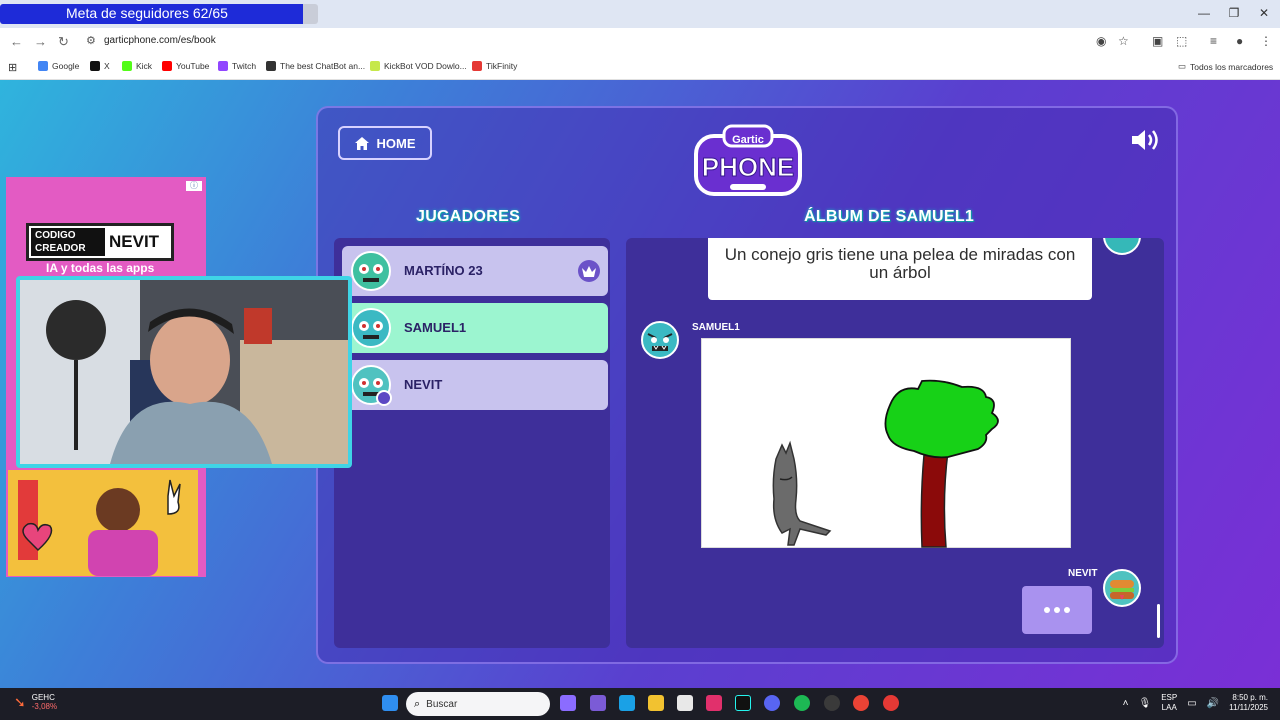 The height and width of the screenshot is (720, 1280). I want to click on store-icon, so click(685, 703).